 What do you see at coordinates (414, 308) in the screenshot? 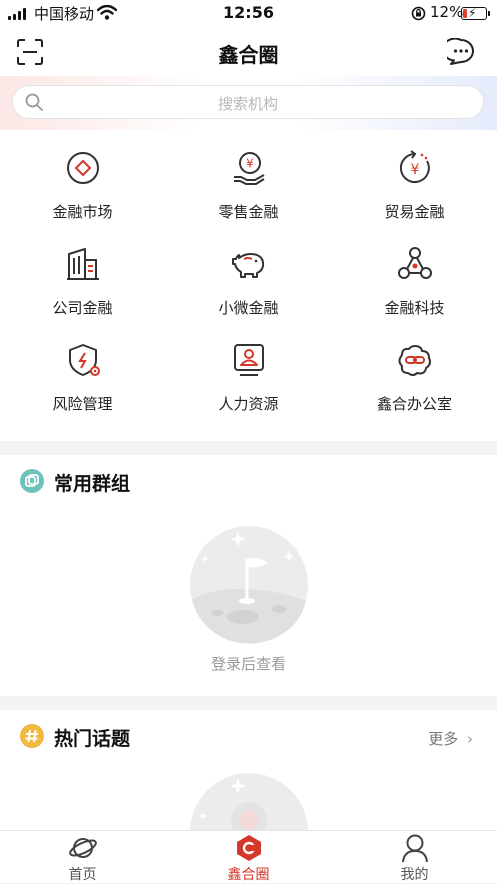
I see `category-label: 金融科技` at bounding box center [414, 308].